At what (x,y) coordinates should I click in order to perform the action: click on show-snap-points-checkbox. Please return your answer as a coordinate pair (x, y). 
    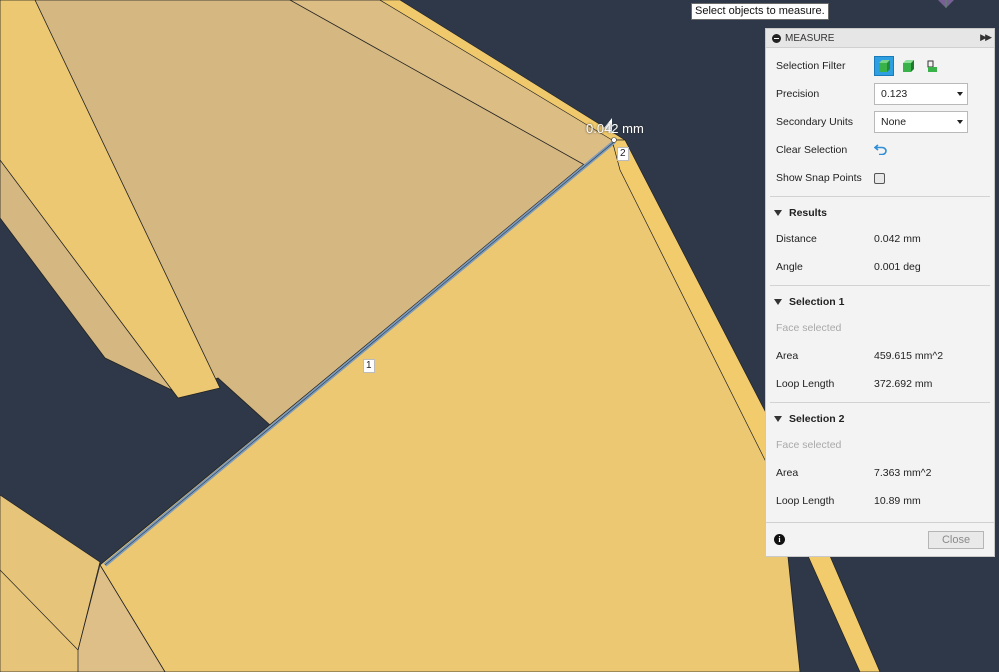
    Looking at the image, I should click on (879, 178).